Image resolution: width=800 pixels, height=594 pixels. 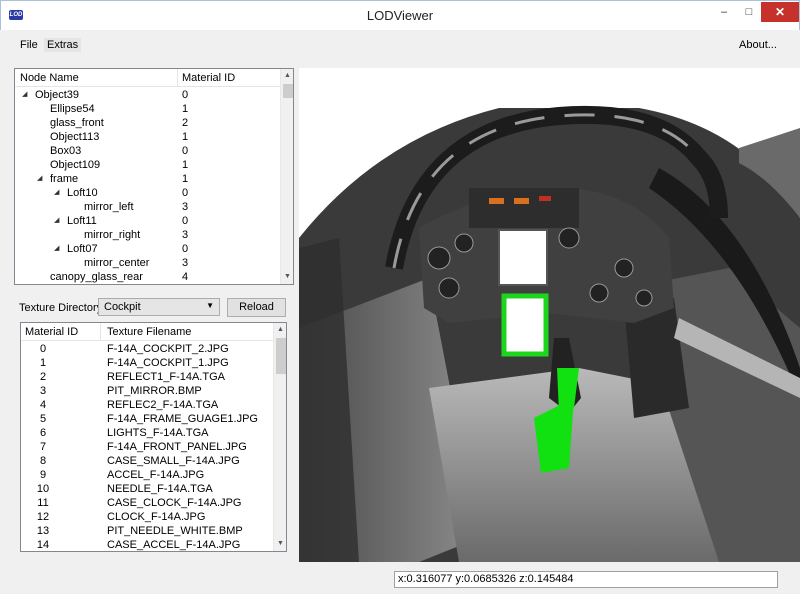 I want to click on texture-material-id: 3, so click(x=43, y=391).